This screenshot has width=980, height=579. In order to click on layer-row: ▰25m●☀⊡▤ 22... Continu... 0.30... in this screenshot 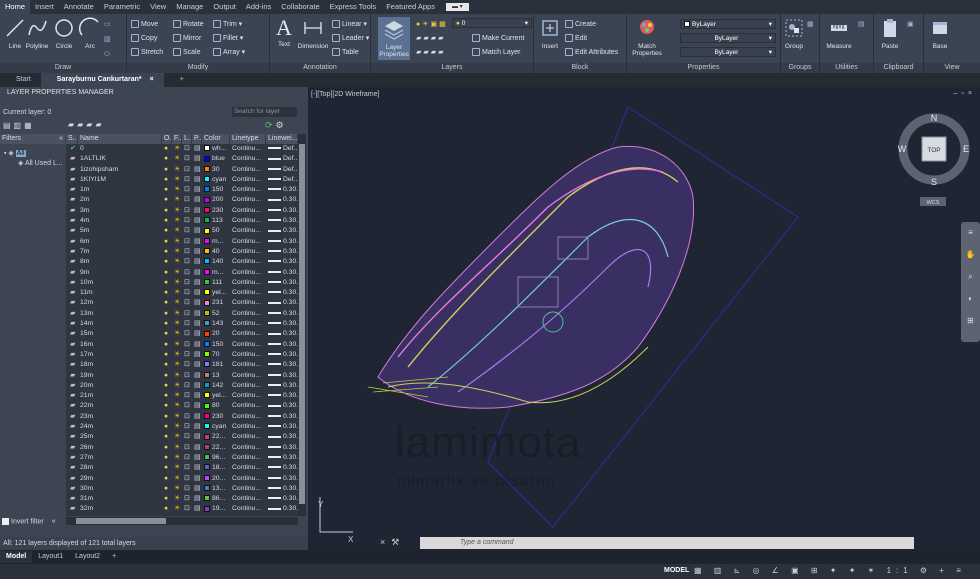, I will do `click(182, 437)`.